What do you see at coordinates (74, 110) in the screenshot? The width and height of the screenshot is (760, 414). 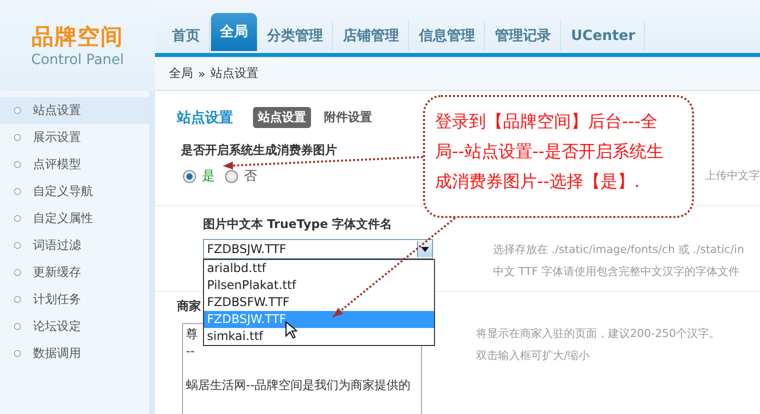 I see `sidebar-item: 站点设置` at bounding box center [74, 110].